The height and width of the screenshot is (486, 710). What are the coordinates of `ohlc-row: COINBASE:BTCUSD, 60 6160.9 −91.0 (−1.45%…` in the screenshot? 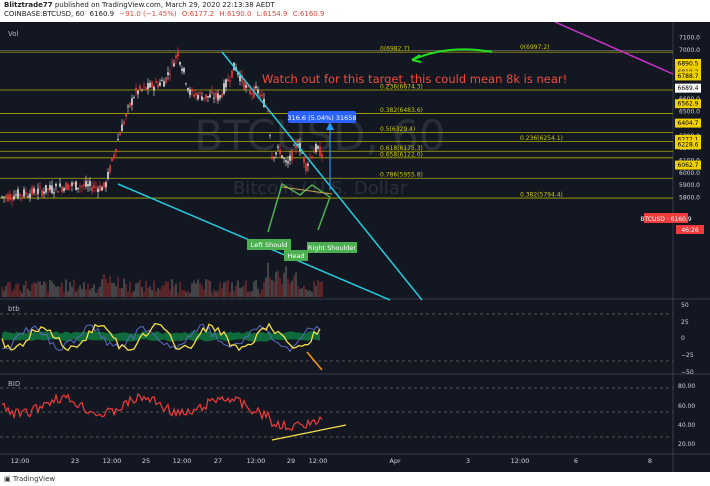 It's located at (355, 14).